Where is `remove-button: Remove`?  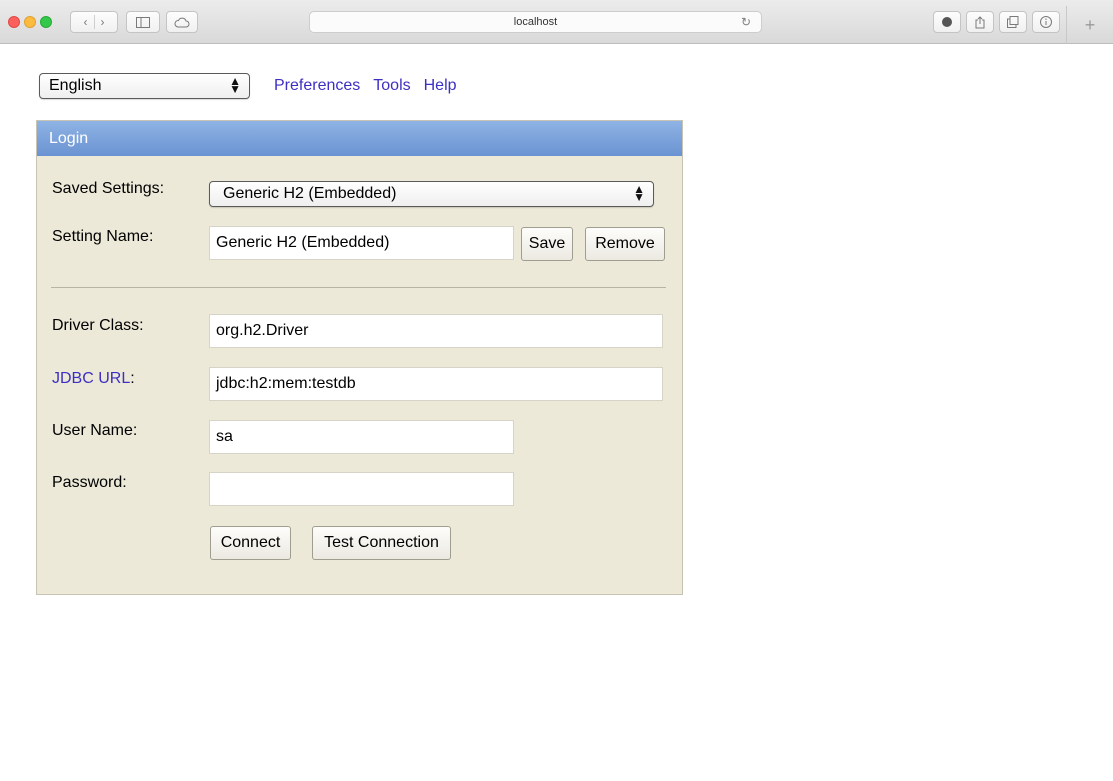
remove-button: Remove is located at coordinates (625, 244).